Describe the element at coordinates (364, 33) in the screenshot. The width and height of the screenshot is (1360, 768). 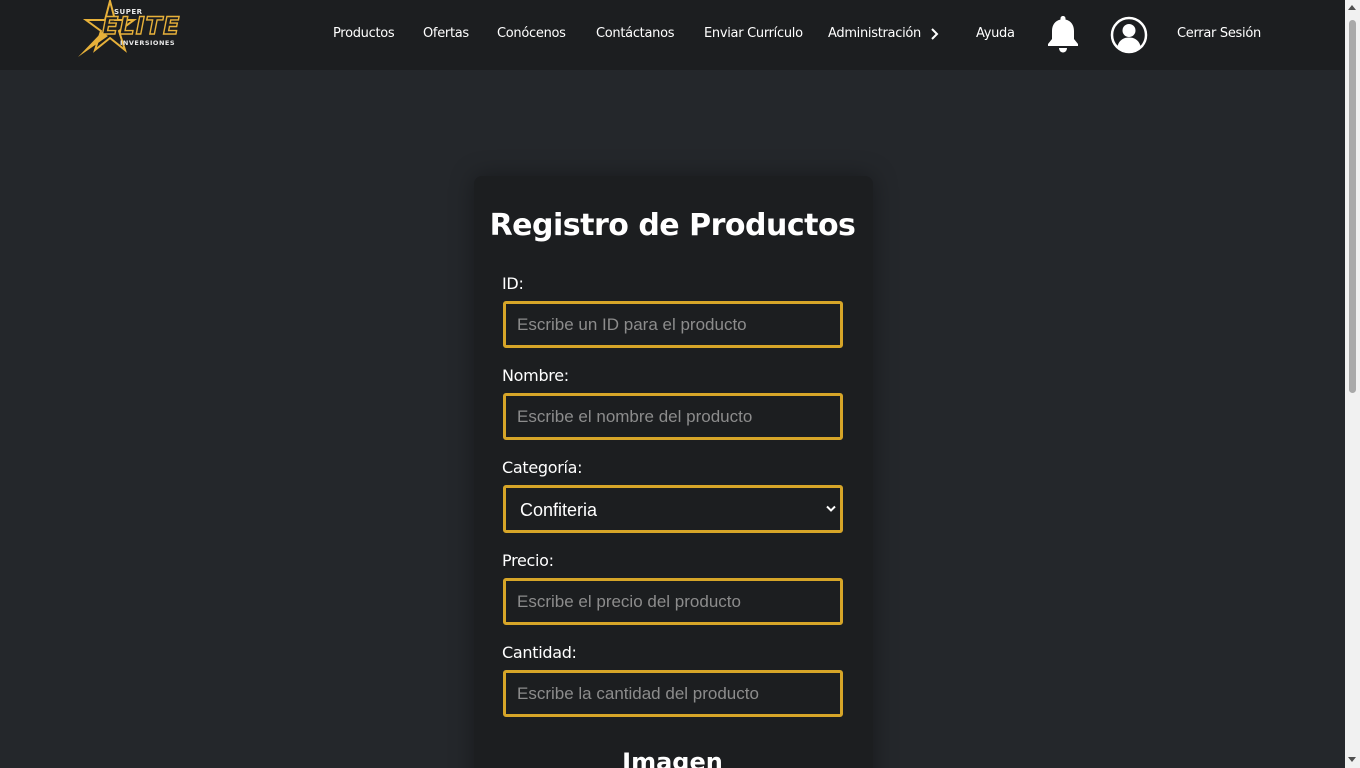
I see `nav-productos: Productos` at that location.